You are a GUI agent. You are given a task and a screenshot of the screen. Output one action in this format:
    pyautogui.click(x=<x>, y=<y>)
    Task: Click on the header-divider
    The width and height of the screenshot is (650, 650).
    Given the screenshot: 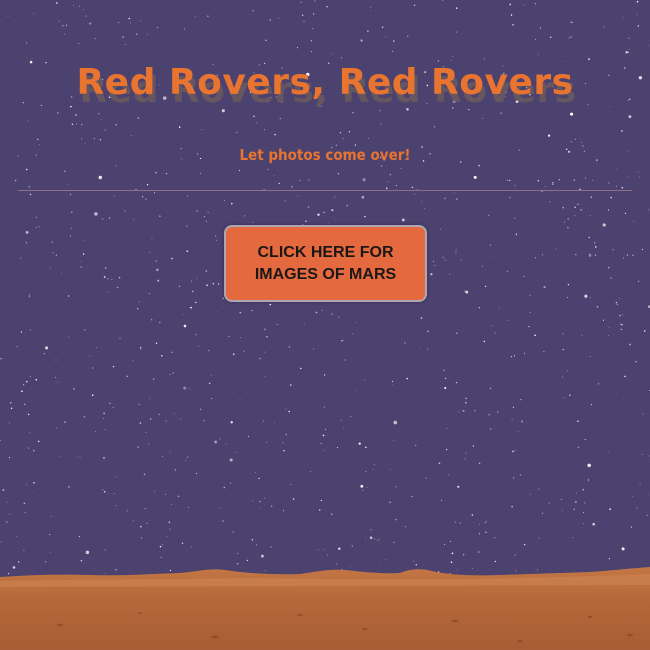 What is the action you would take?
    pyautogui.click(x=325, y=190)
    